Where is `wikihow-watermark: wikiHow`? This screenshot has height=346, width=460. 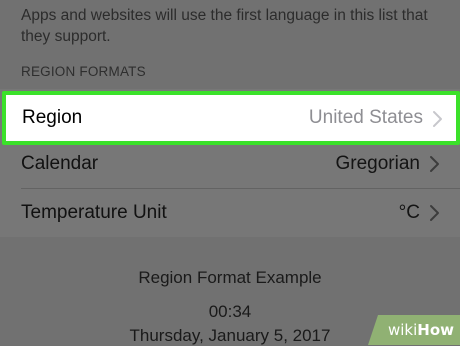
wikihow-watermark: wikiHow is located at coordinates (414, 330).